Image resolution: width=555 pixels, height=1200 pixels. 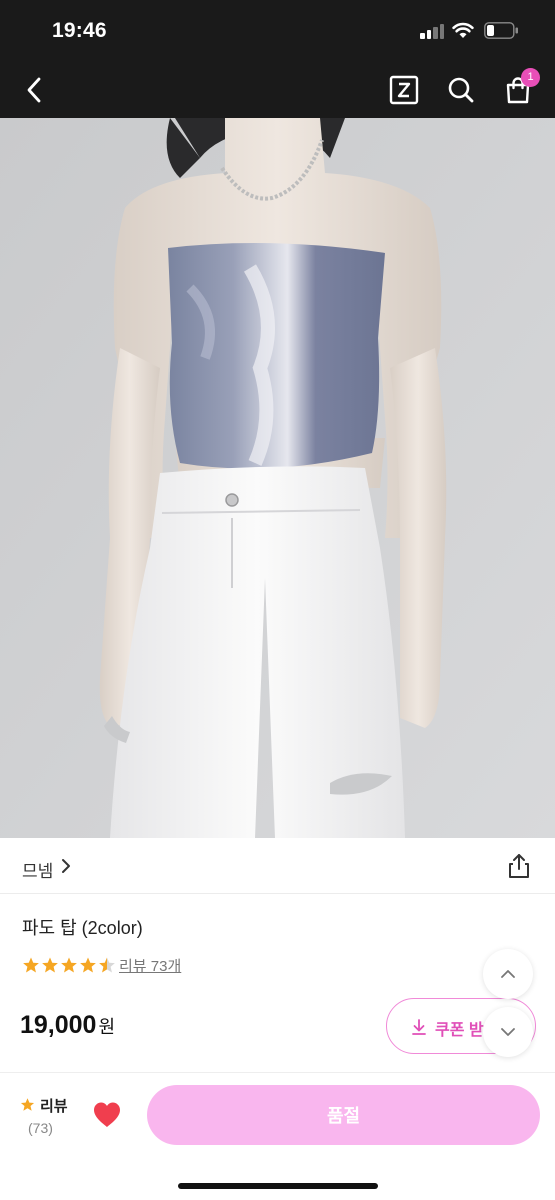 I want to click on top-navigation-bar, so click(x=277, y=90).